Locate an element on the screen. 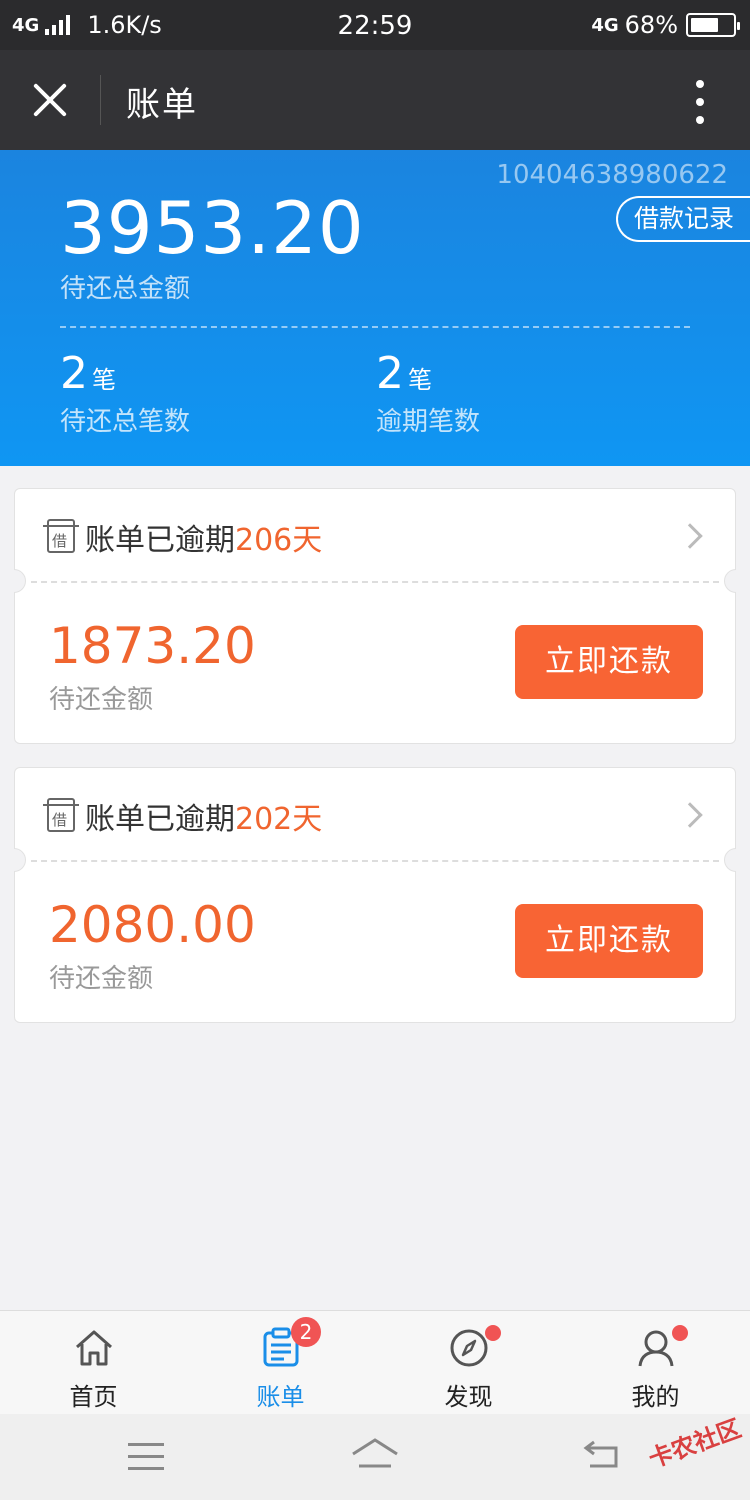 The image size is (750, 1500). tab-bill: 2 账单 is located at coordinates (280, 1363).